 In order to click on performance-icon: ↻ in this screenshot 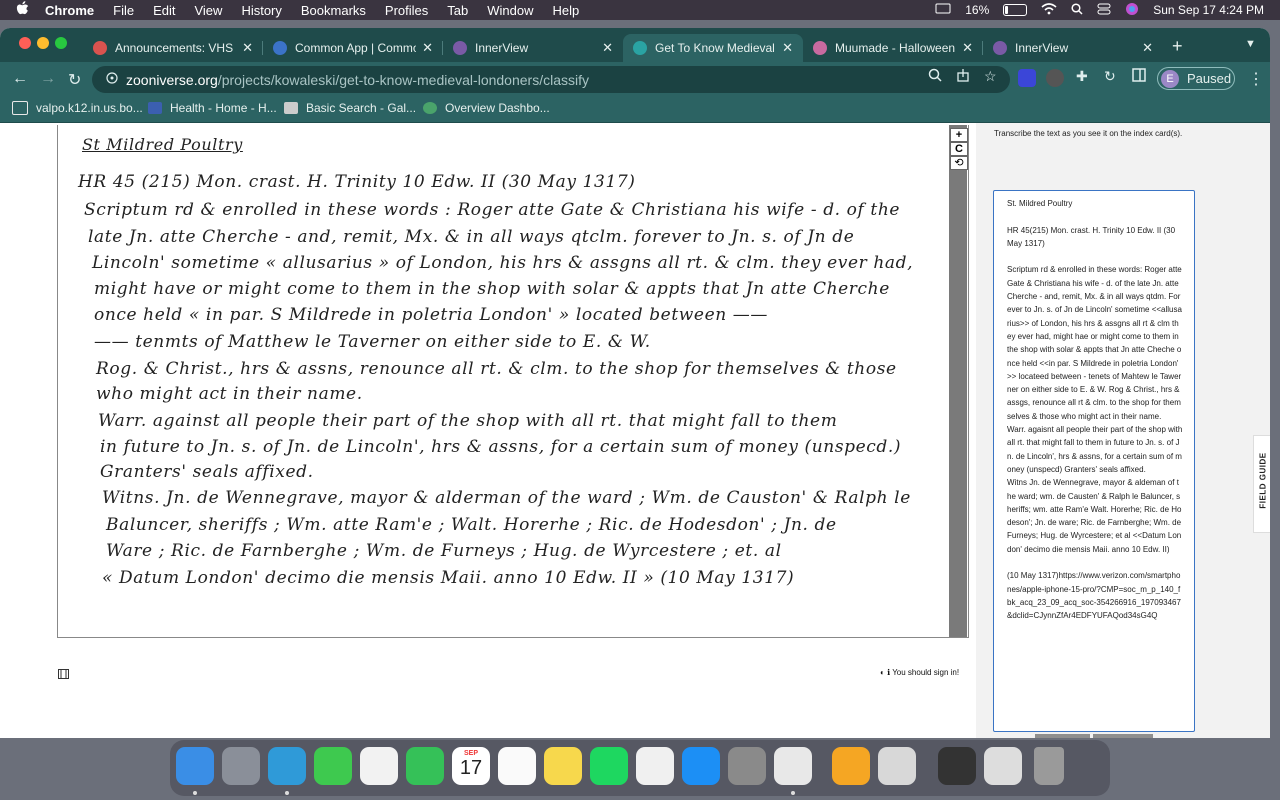, I will do `click(1110, 76)`.